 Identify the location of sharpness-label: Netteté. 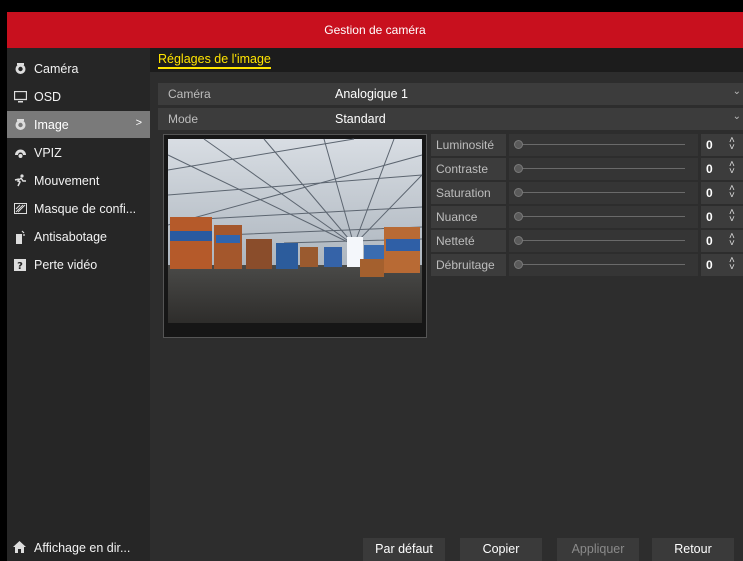
(468, 241).